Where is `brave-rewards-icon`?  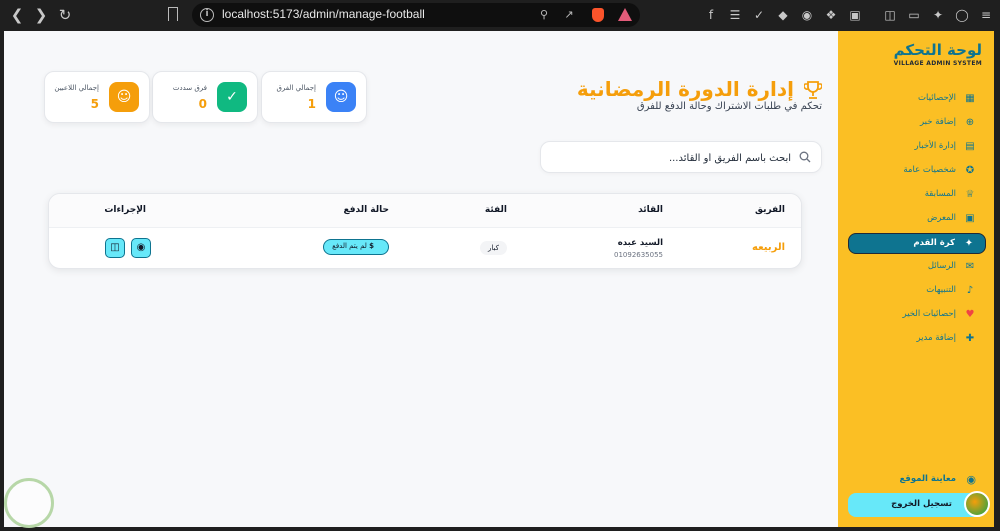
brave-rewards-icon is located at coordinates (625, 14).